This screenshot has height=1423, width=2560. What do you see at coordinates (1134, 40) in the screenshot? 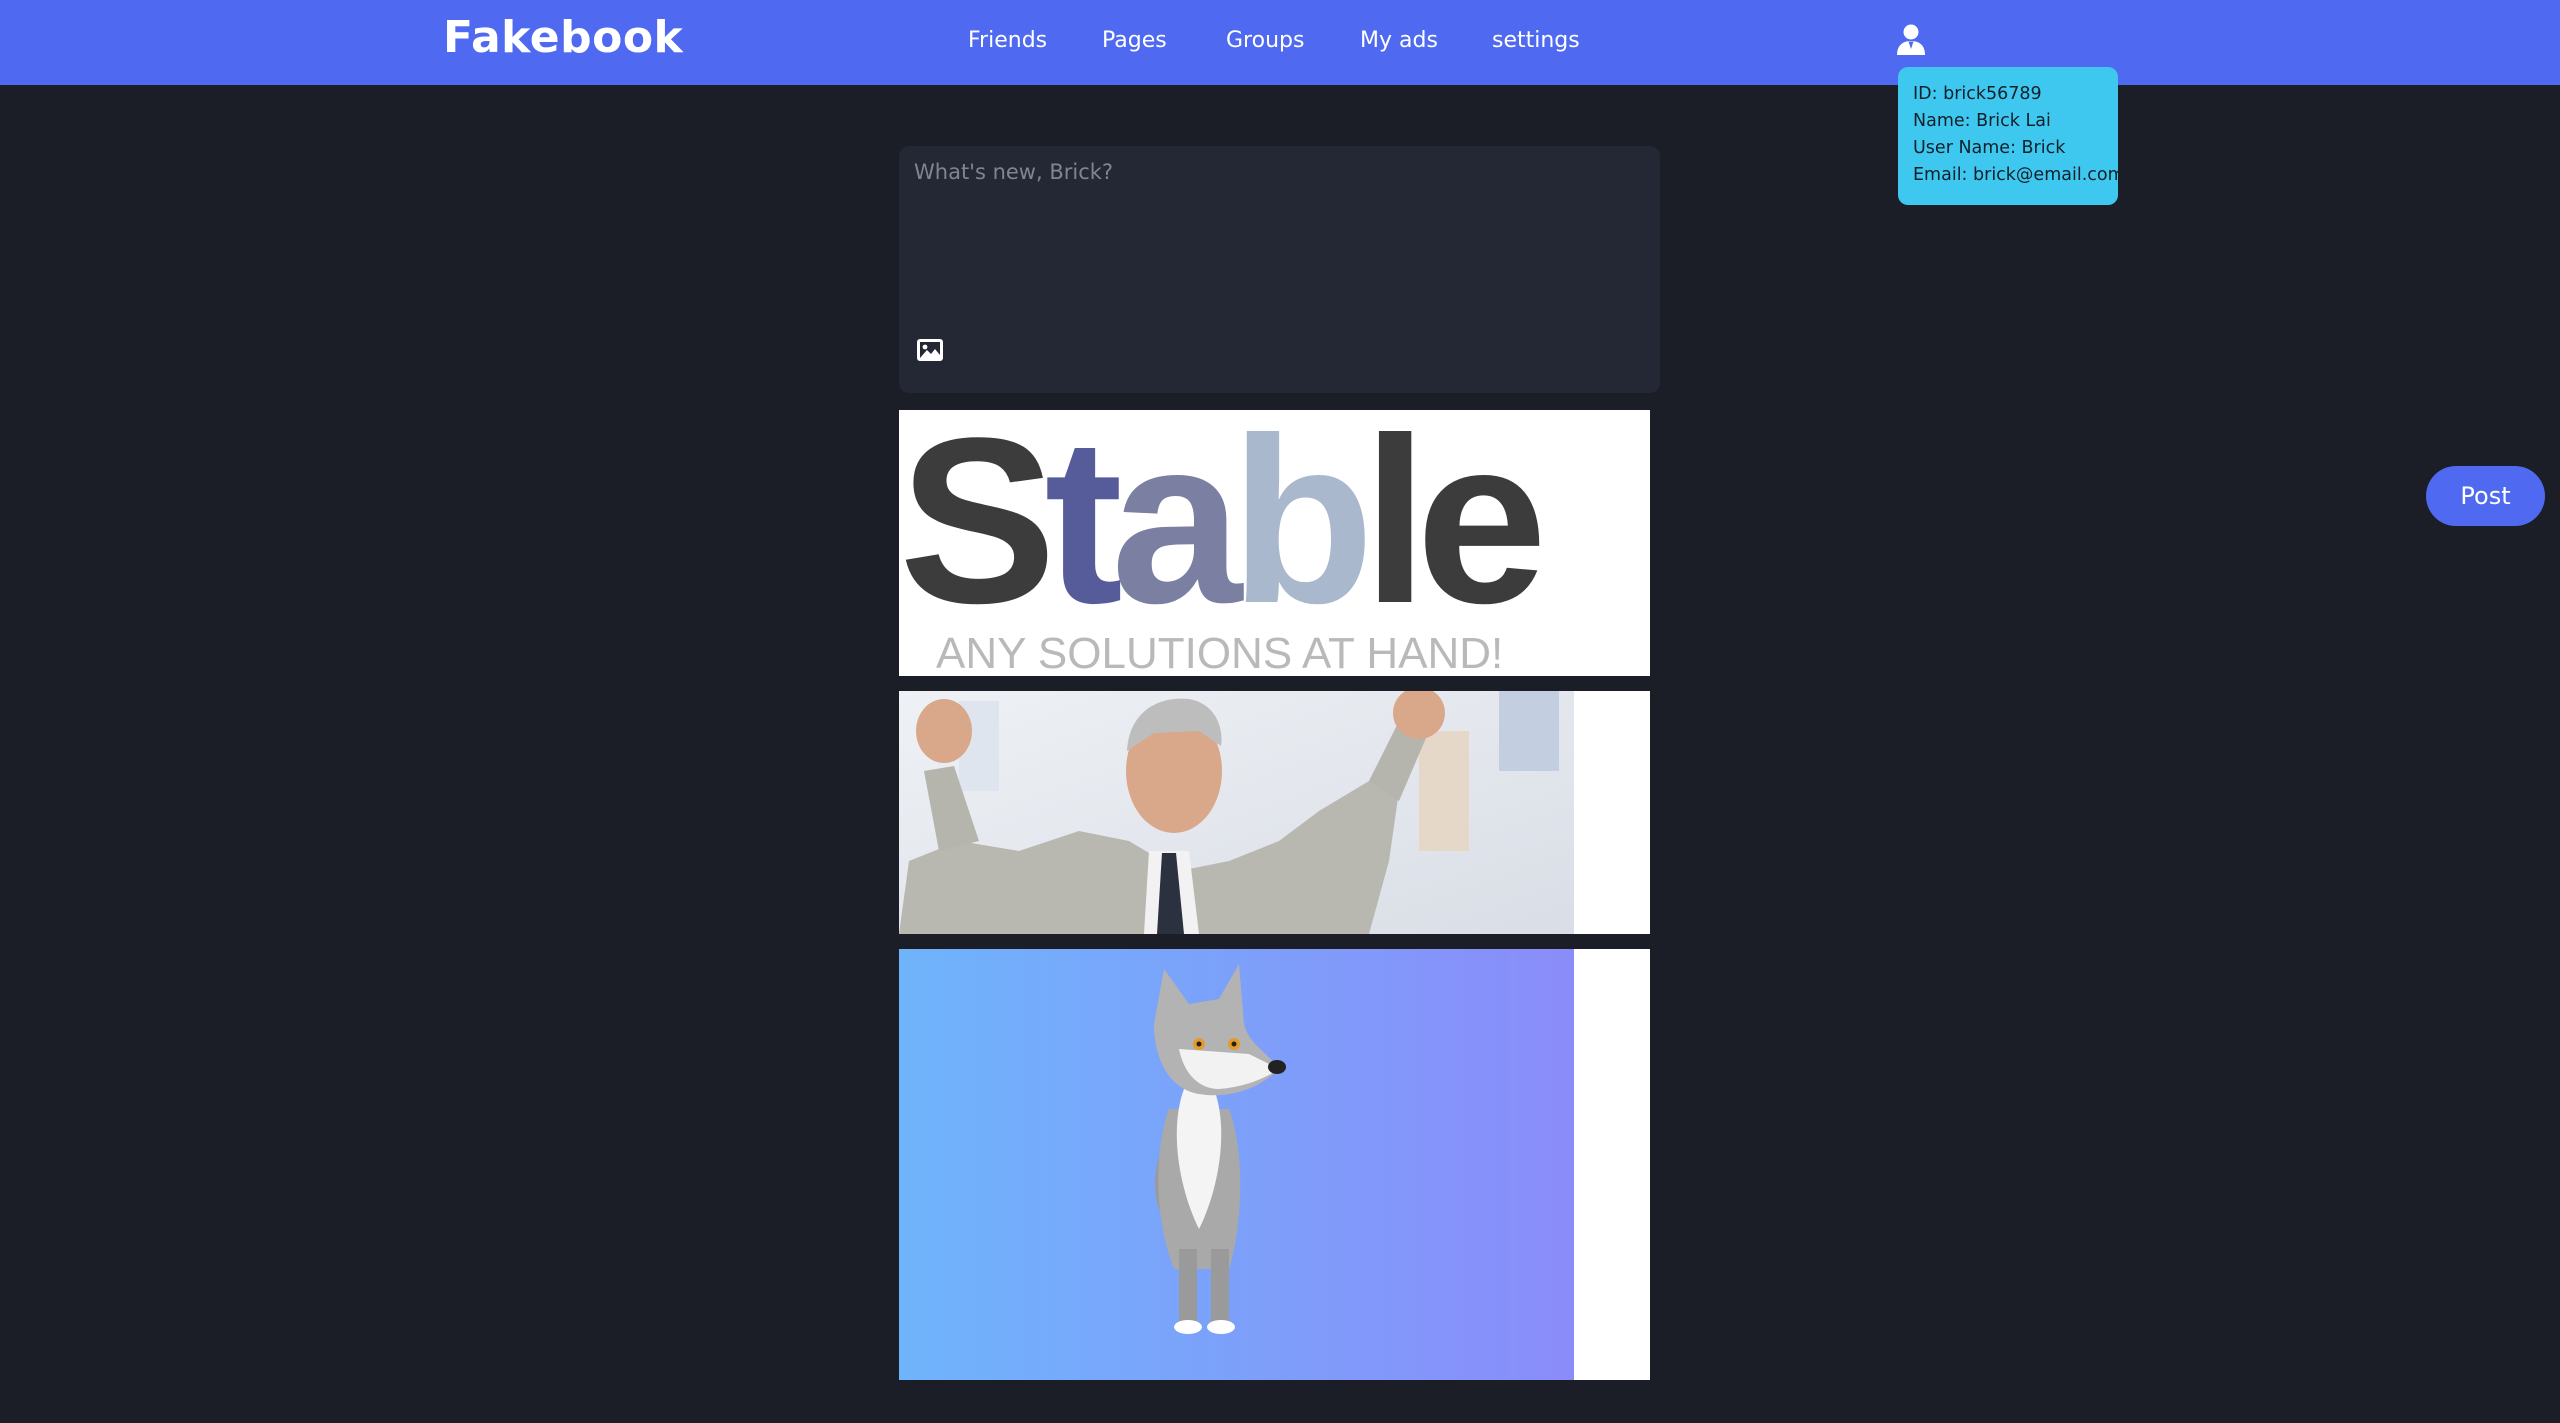
I see `nav-pages: Pages` at bounding box center [1134, 40].